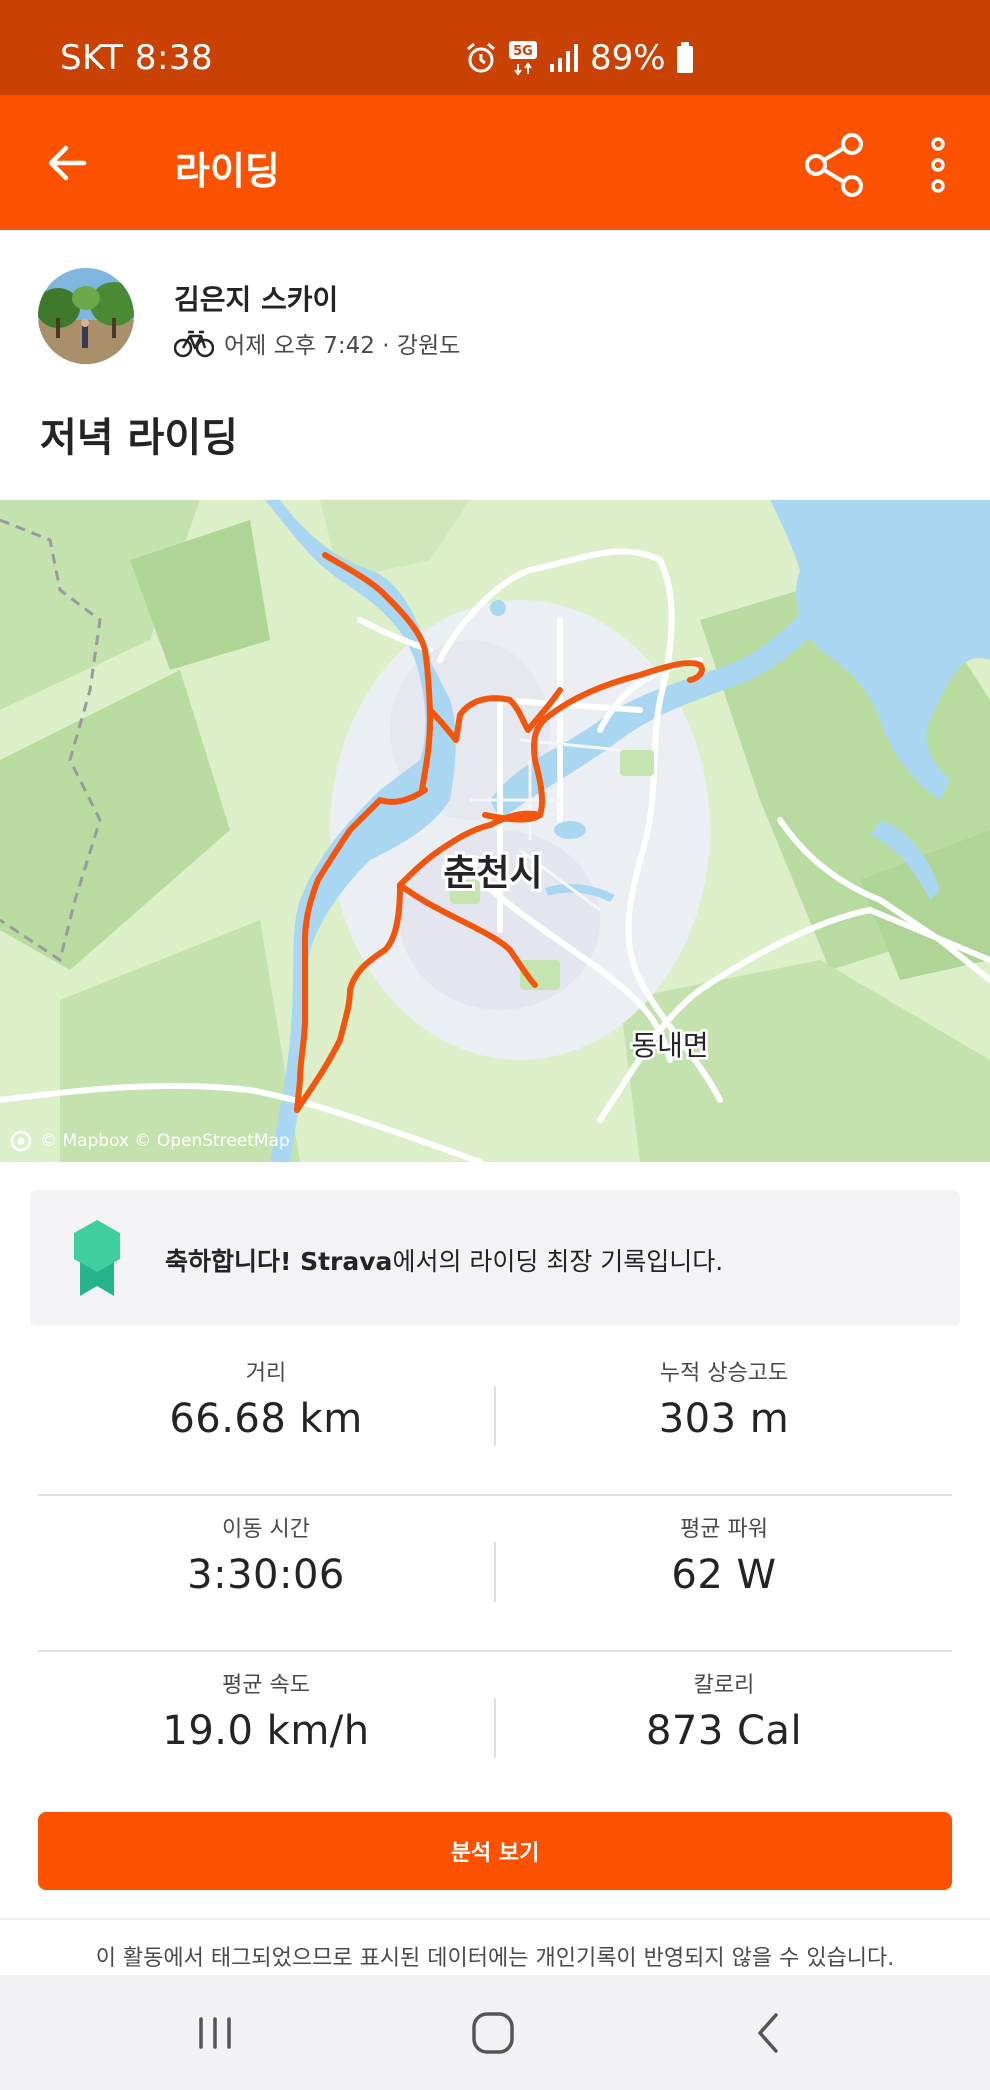  Describe the element at coordinates (938, 165) in the screenshot. I see `more-vertical-icon` at that location.